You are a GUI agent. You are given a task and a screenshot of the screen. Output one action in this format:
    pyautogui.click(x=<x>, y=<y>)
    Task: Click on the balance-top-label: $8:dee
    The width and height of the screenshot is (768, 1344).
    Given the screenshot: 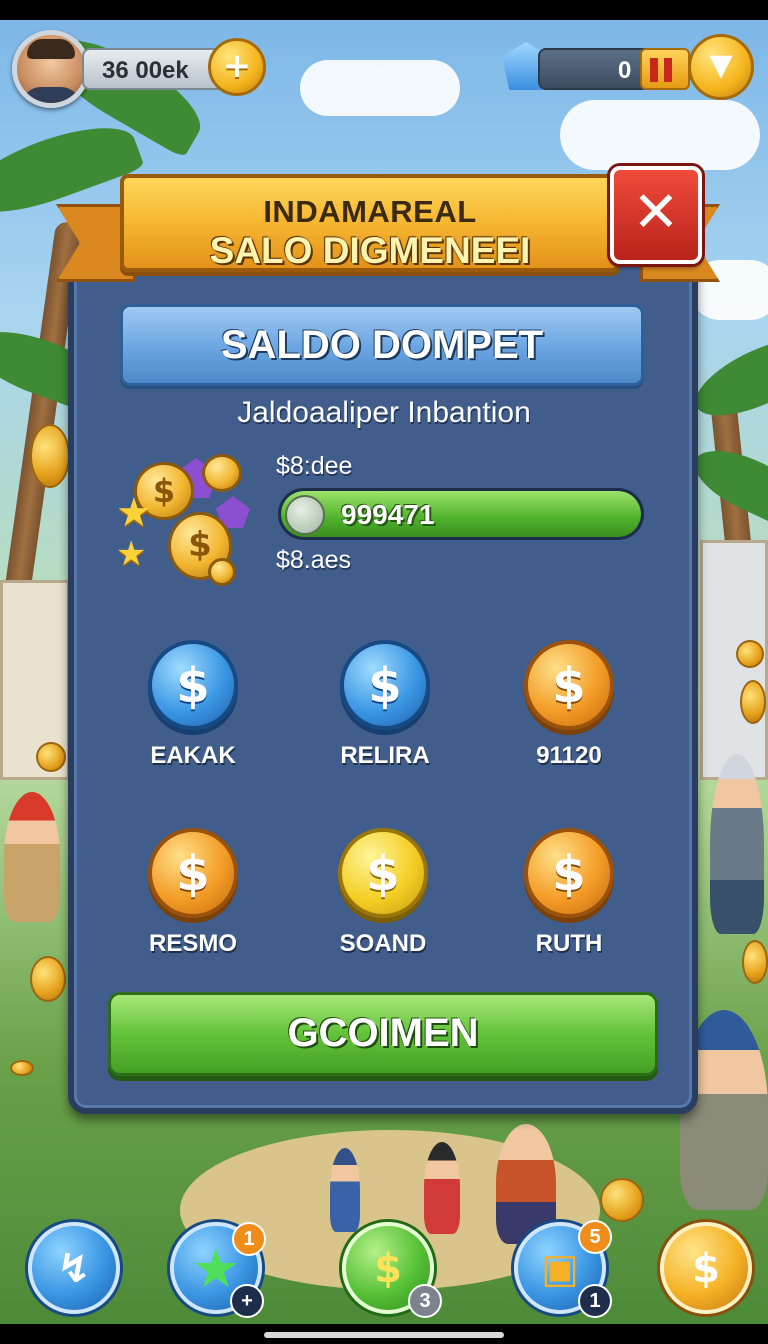 What is the action you would take?
    pyautogui.click(x=314, y=466)
    